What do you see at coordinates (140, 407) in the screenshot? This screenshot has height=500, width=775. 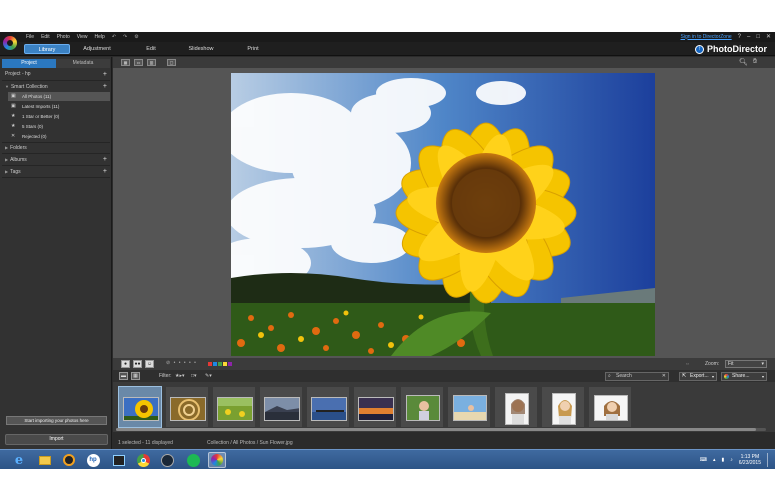 I see `thumbnail-sun-flower` at bounding box center [140, 407].